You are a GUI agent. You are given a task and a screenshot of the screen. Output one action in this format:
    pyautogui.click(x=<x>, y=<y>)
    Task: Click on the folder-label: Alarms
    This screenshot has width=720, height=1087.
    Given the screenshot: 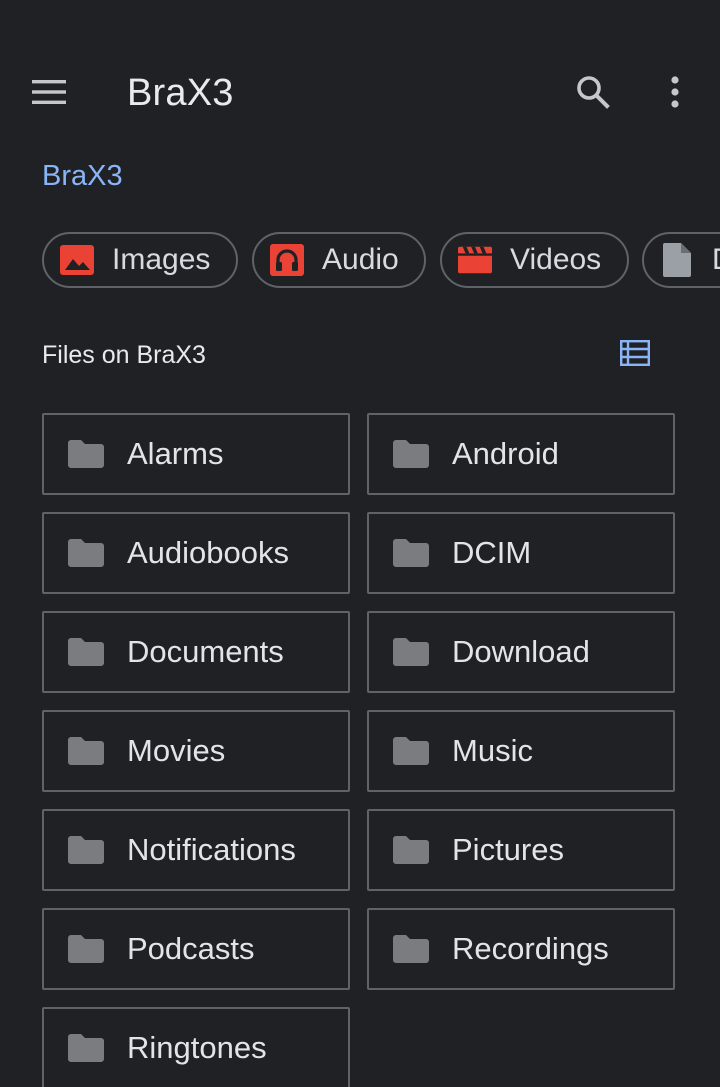 What is the action you would take?
    pyautogui.click(x=175, y=453)
    